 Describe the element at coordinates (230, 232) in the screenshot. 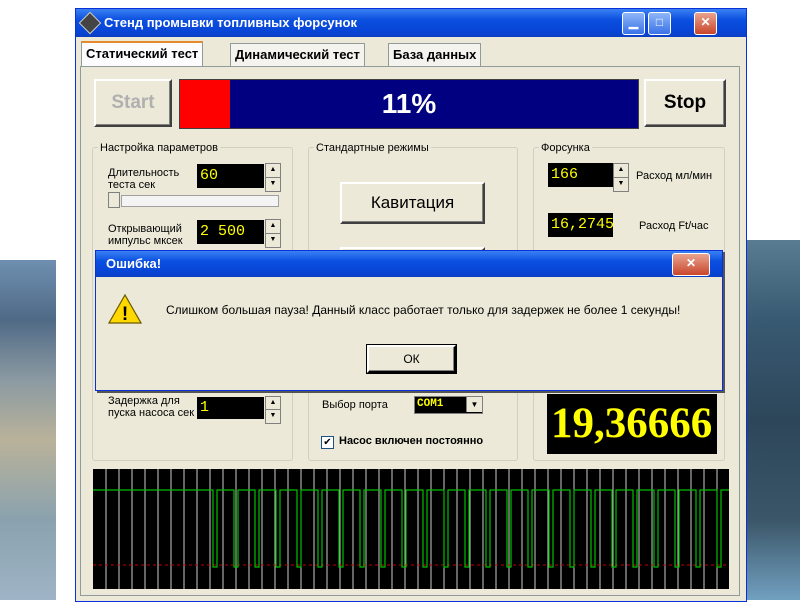

I see `pulse-input: 2 500` at that location.